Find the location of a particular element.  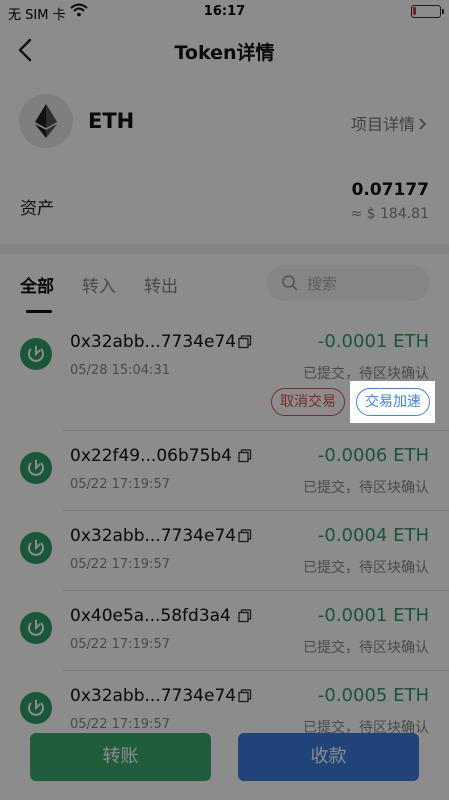

nav-bar: Token详情 is located at coordinates (224, 51).